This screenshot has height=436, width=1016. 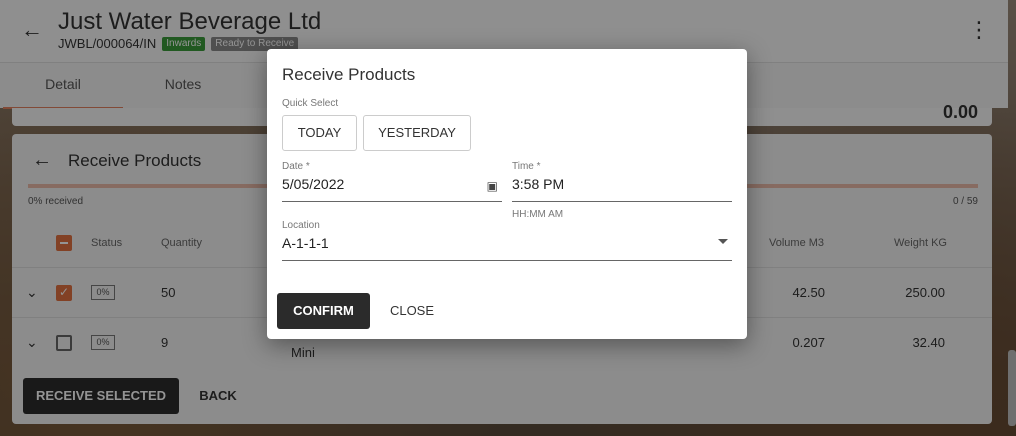 What do you see at coordinates (305, 243) in the screenshot?
I see `location-value: A-1-1-1` at bounding box center [305, 243].